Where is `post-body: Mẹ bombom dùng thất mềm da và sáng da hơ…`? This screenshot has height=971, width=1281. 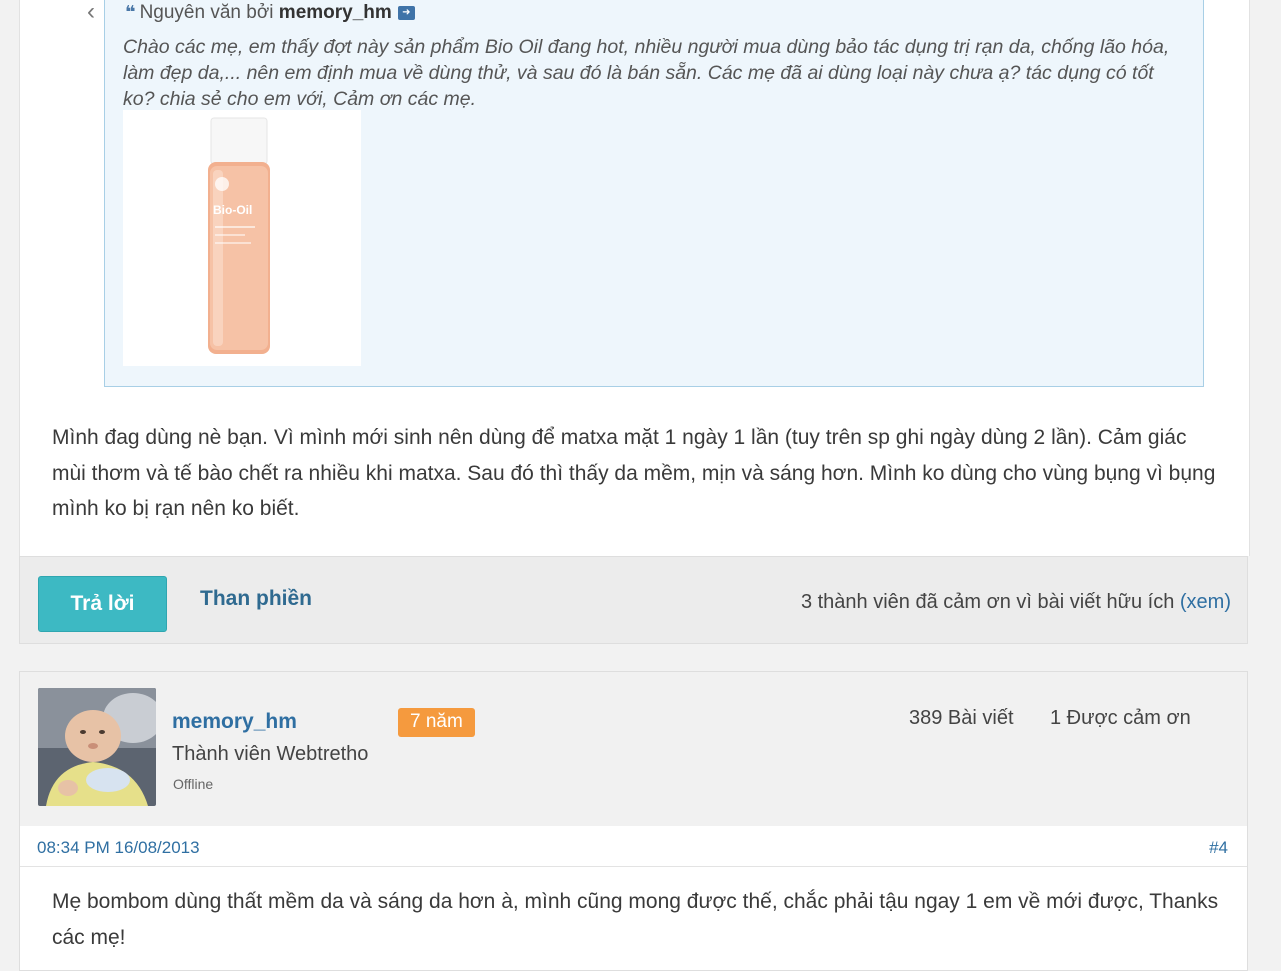
post-body: Mẹ bombom dùng thất mềm da và sáng da hơ… is located at coordinates (635, 919).